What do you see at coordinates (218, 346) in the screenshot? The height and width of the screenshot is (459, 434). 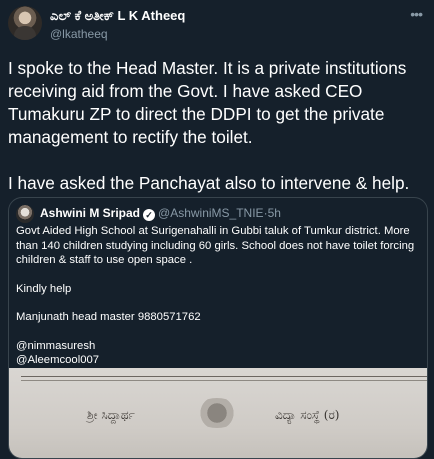 I see `mention-nimmasuresh: @nimmasuresh` at bounding box center [218, 346].